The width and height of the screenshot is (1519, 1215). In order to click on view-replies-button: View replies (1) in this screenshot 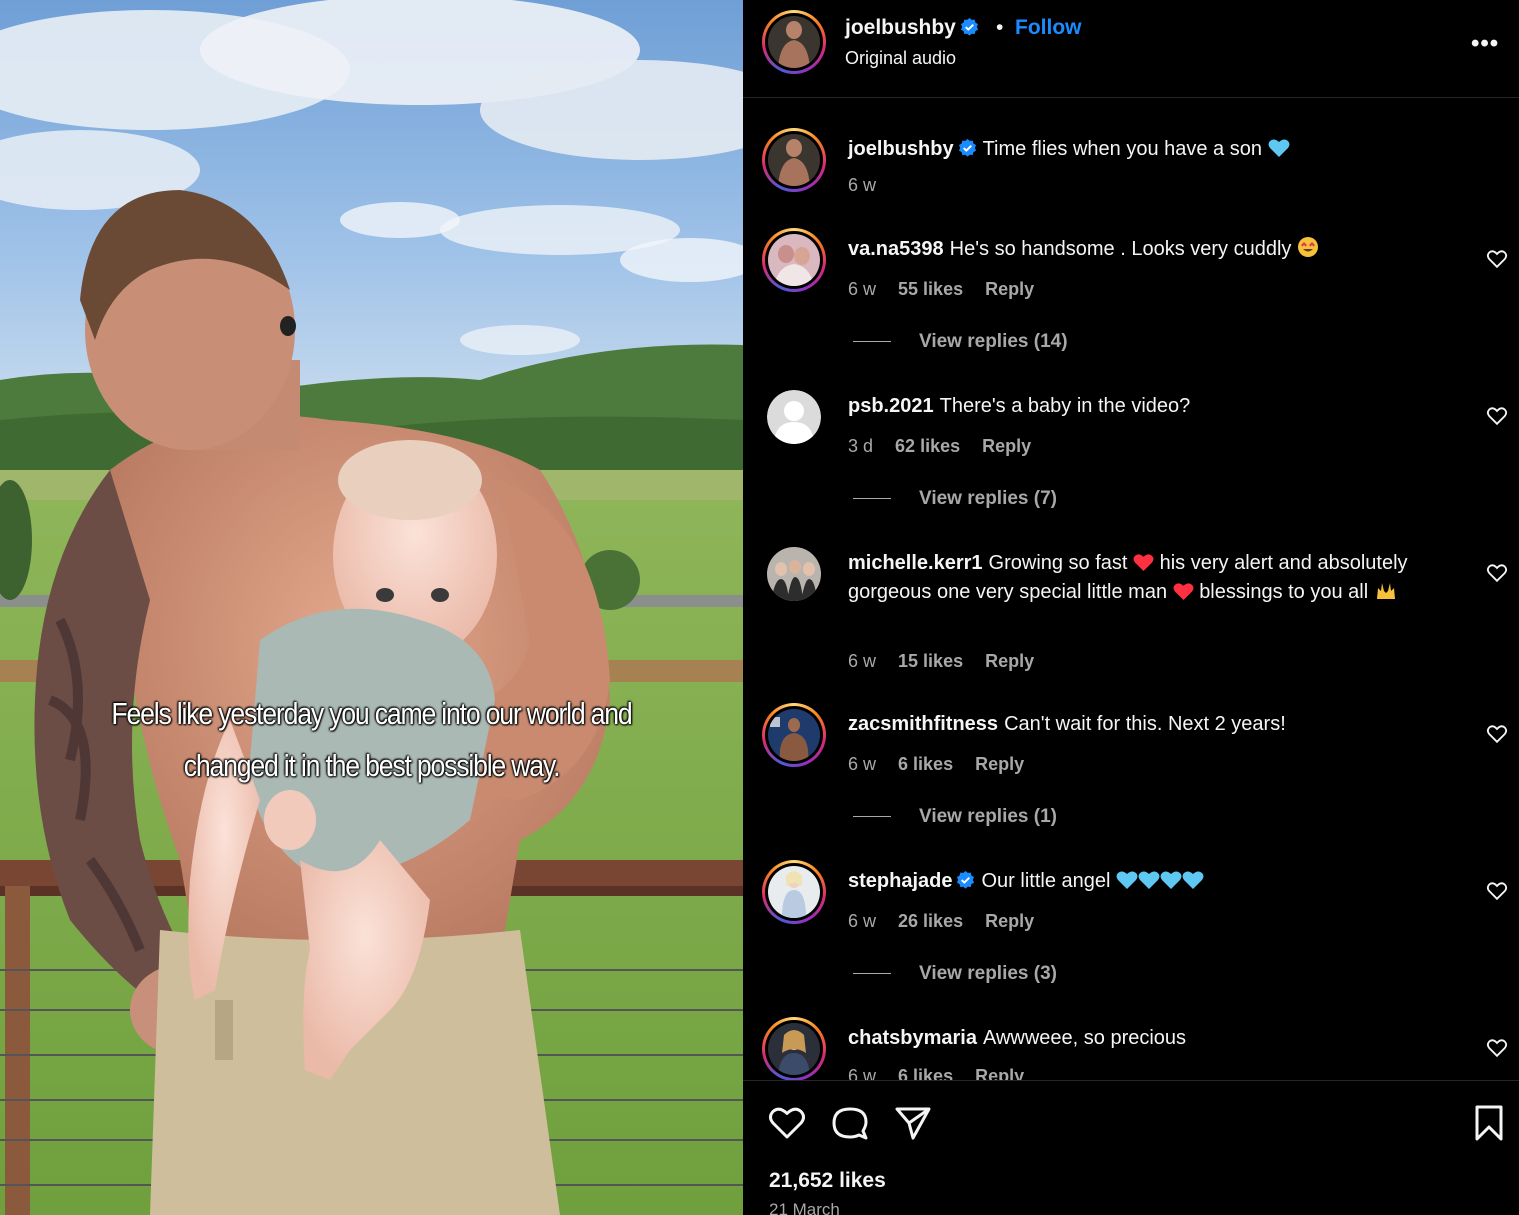, I will do `click(955, 817)`.